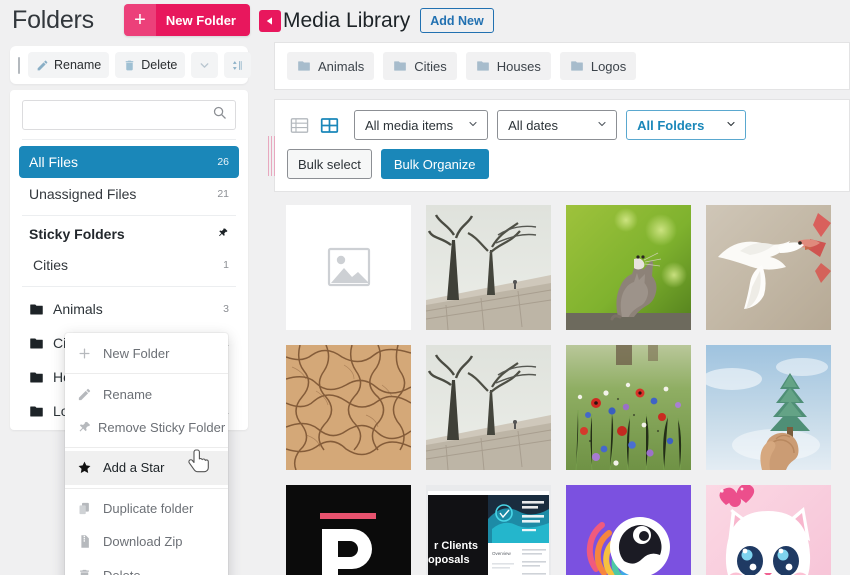  I want to click on date-filter: All dates, so click(557, 125).